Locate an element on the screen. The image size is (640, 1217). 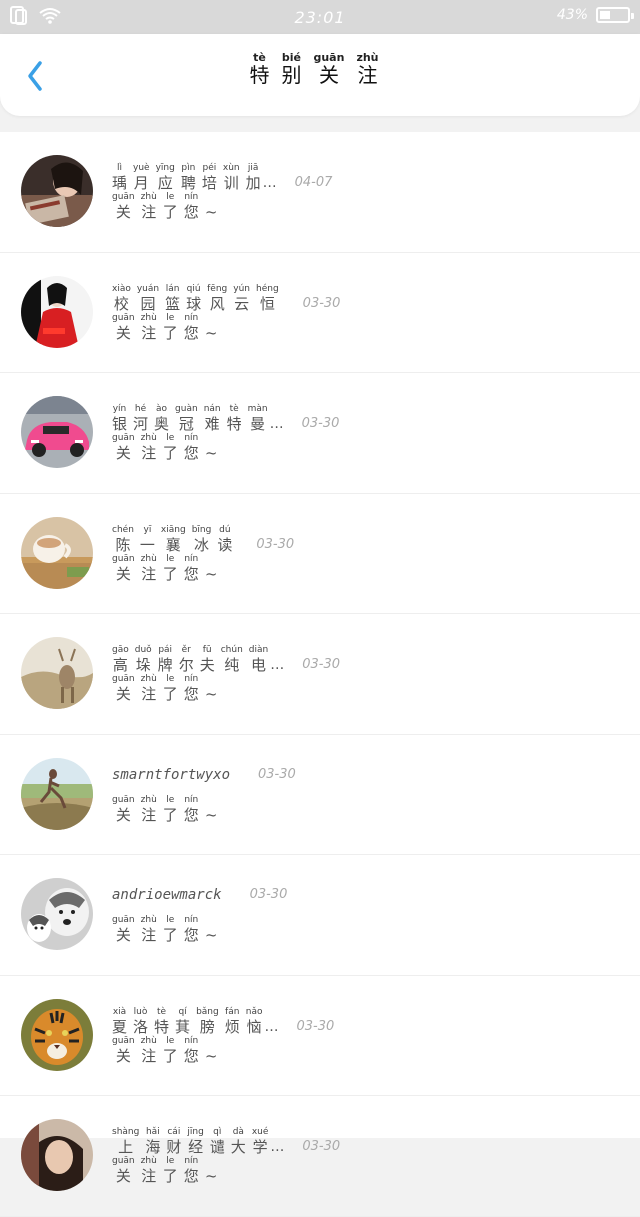
list-item: andrioewmarck 03-30 guān 关 zhù 注 le 了 nín 您 ~ is located at coordinates (320, 915).